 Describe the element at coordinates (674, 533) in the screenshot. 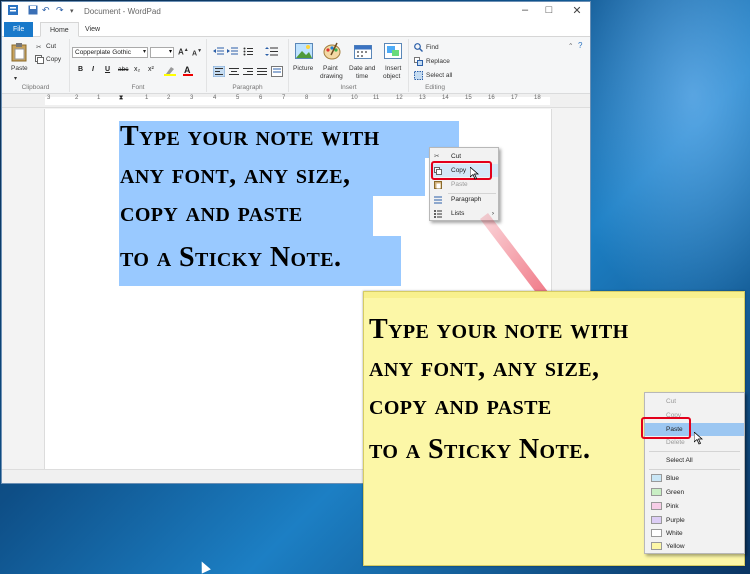

I see `color-label: White` at that location.